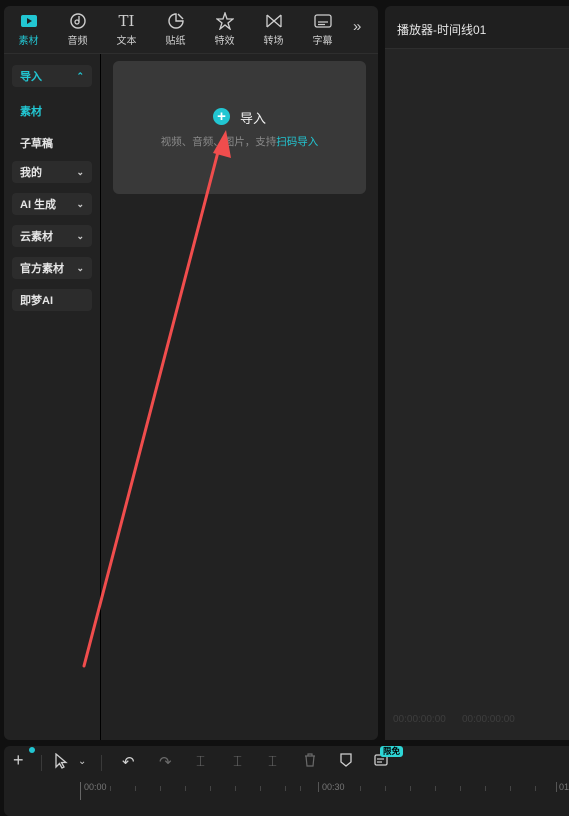 This screenshot has height=816, width=569. I want to click on effects-icon, so click(225, 21).